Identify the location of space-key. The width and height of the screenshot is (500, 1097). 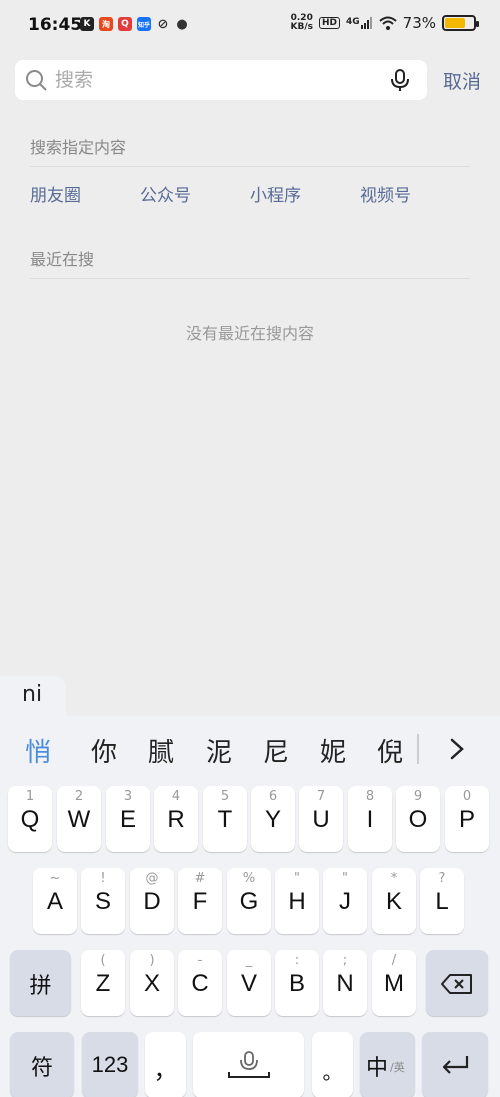
(248, 1064).